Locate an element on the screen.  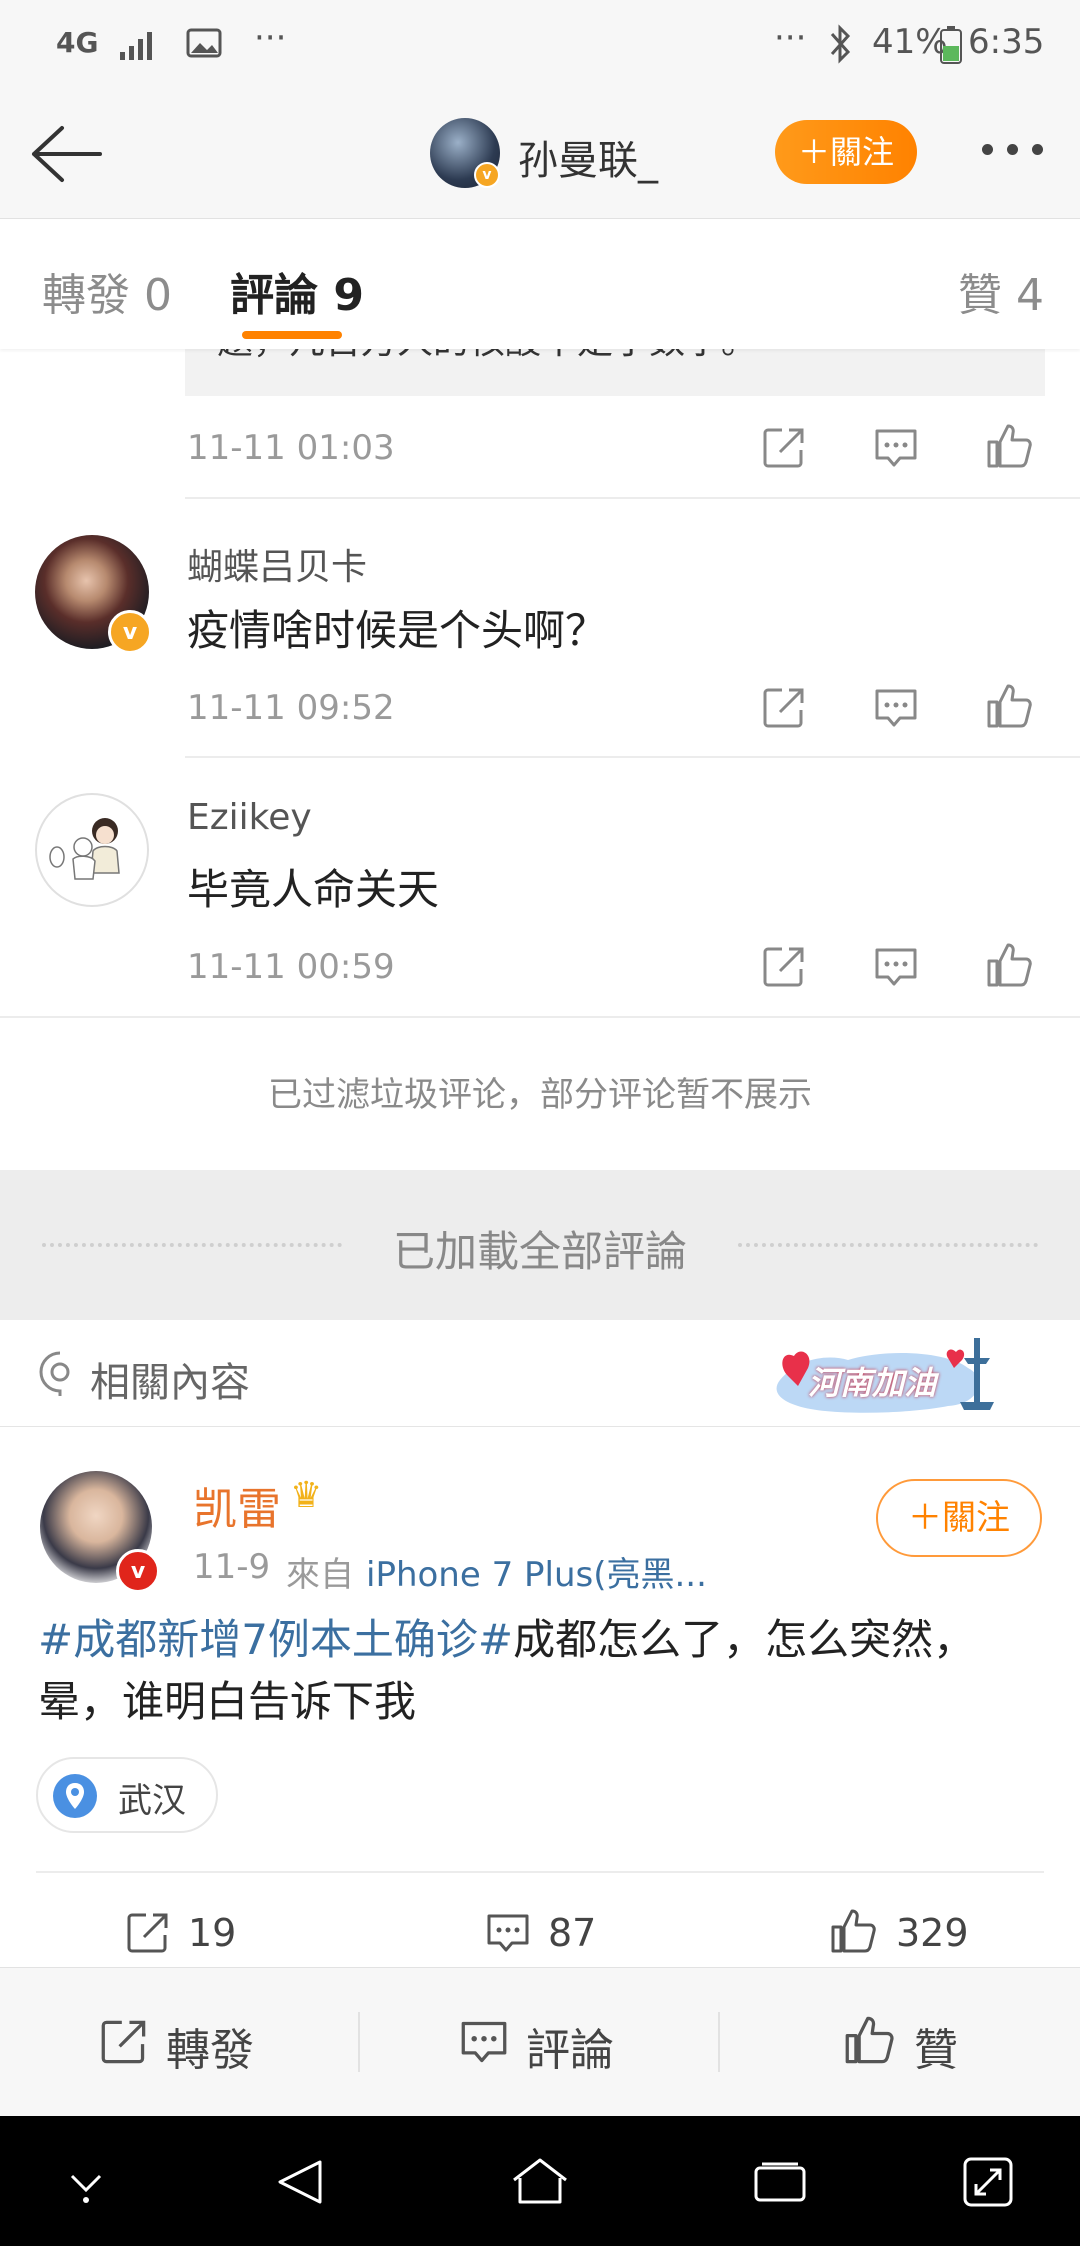
nav-rotate-icon is located at coordinates (988, 2182).